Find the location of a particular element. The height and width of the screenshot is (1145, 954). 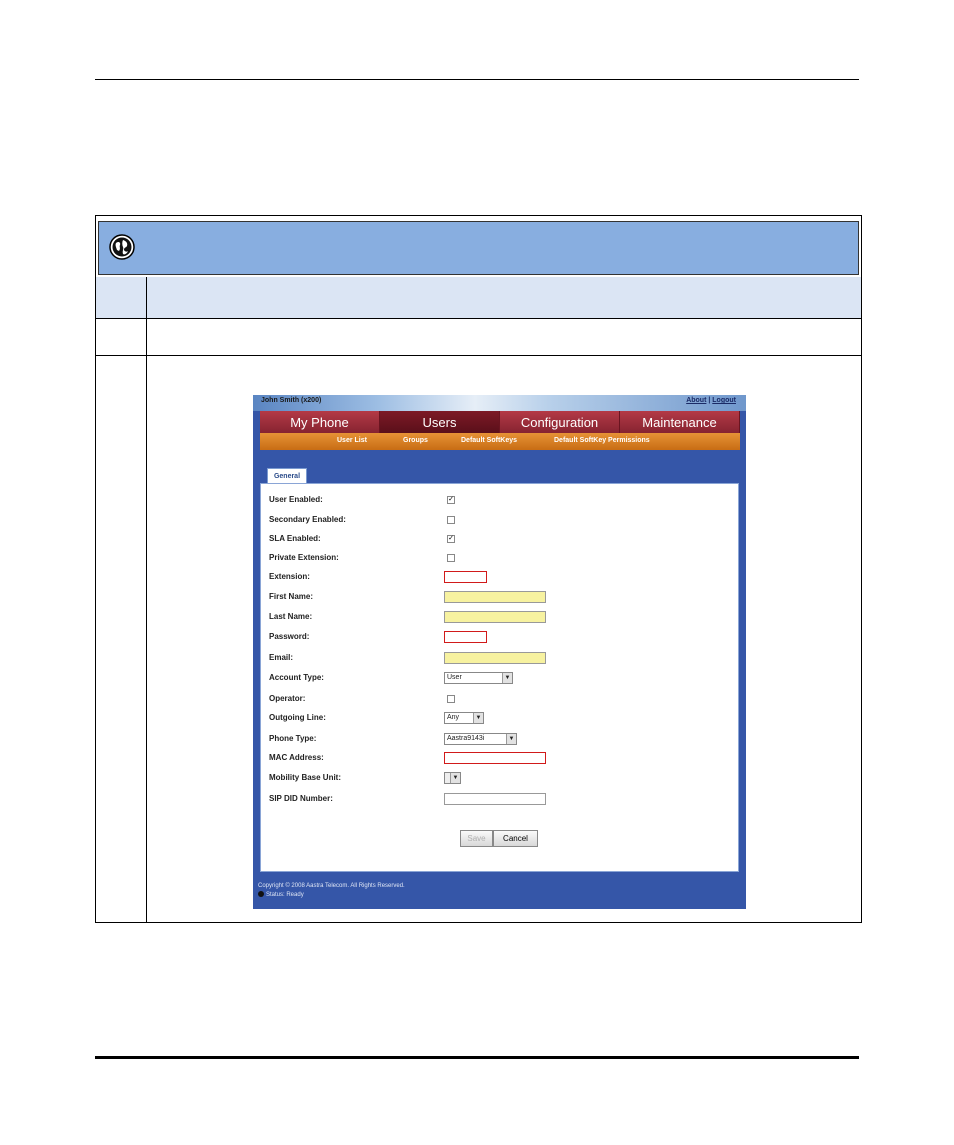

password-input is located at coordinates (465, 637).